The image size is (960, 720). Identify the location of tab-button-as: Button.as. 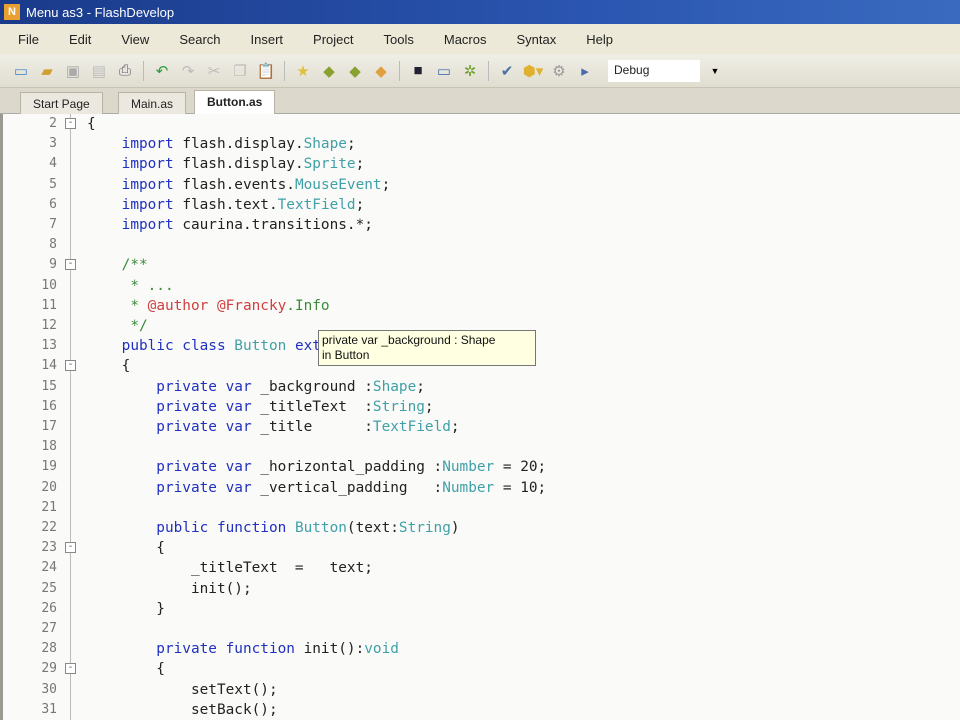
(235, 102).